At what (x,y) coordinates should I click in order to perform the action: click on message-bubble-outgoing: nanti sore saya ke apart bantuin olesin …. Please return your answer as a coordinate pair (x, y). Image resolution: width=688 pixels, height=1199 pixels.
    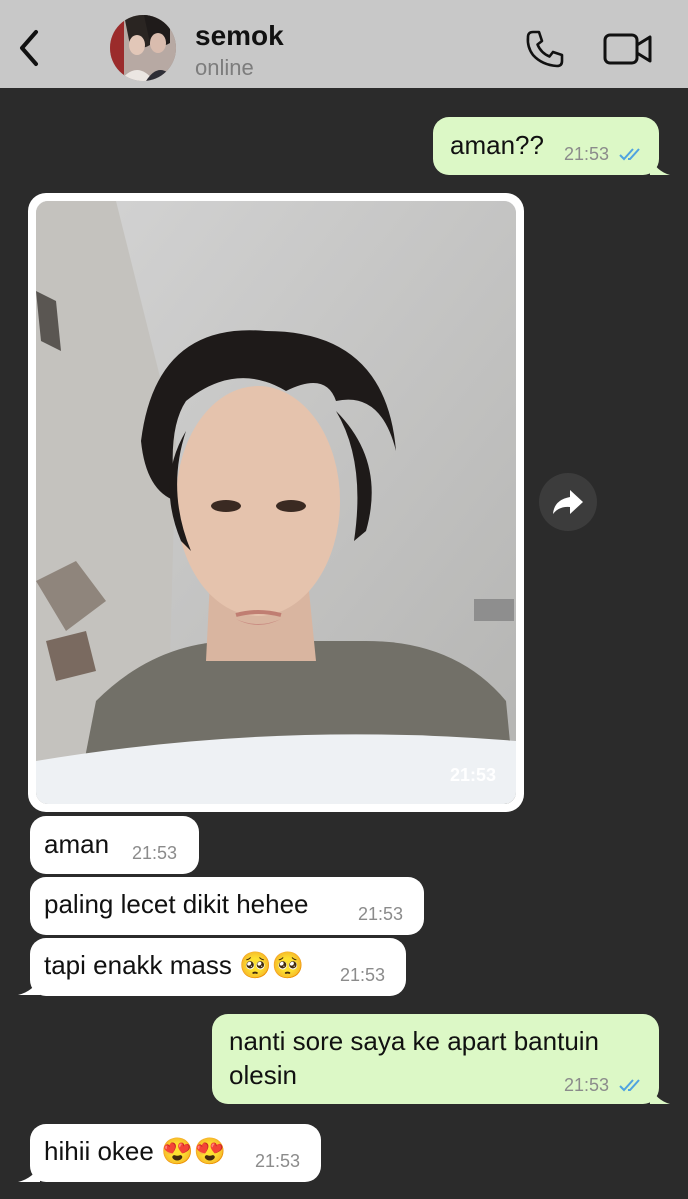
    Looking at the image, I should click on (435, 1059).